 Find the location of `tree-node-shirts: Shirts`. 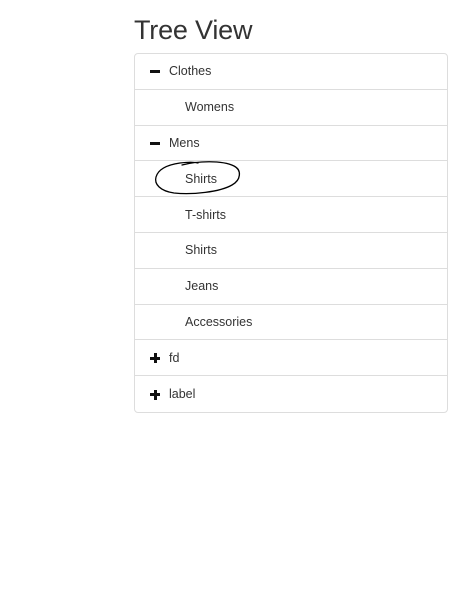

tree-node-shirts: Shirts is located at coordinates (291, 179).